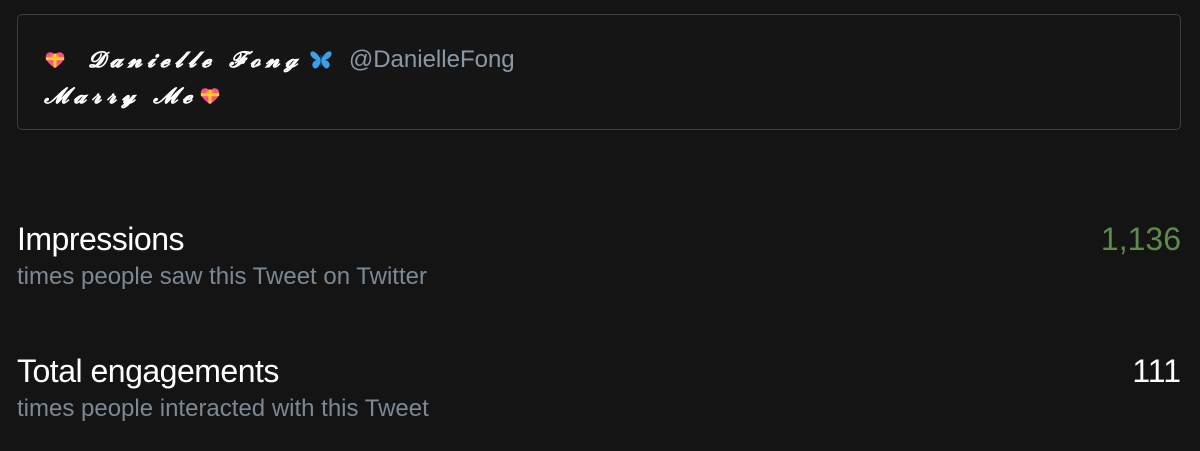 Image resolution: width=1200 pixels, height=451 pixels. Describe the element at coordinates (222, 276) in the screenshot. I see `impressions-description: times people saw this Tweet on Twitter` at that location.